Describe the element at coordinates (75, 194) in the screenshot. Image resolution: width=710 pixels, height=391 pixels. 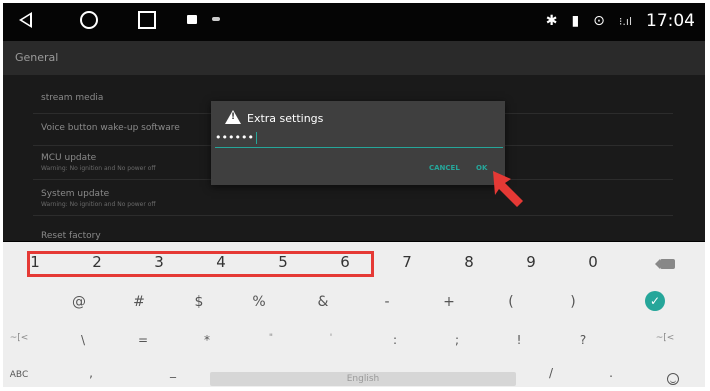
I see `settings-item-label: System update` at that location.